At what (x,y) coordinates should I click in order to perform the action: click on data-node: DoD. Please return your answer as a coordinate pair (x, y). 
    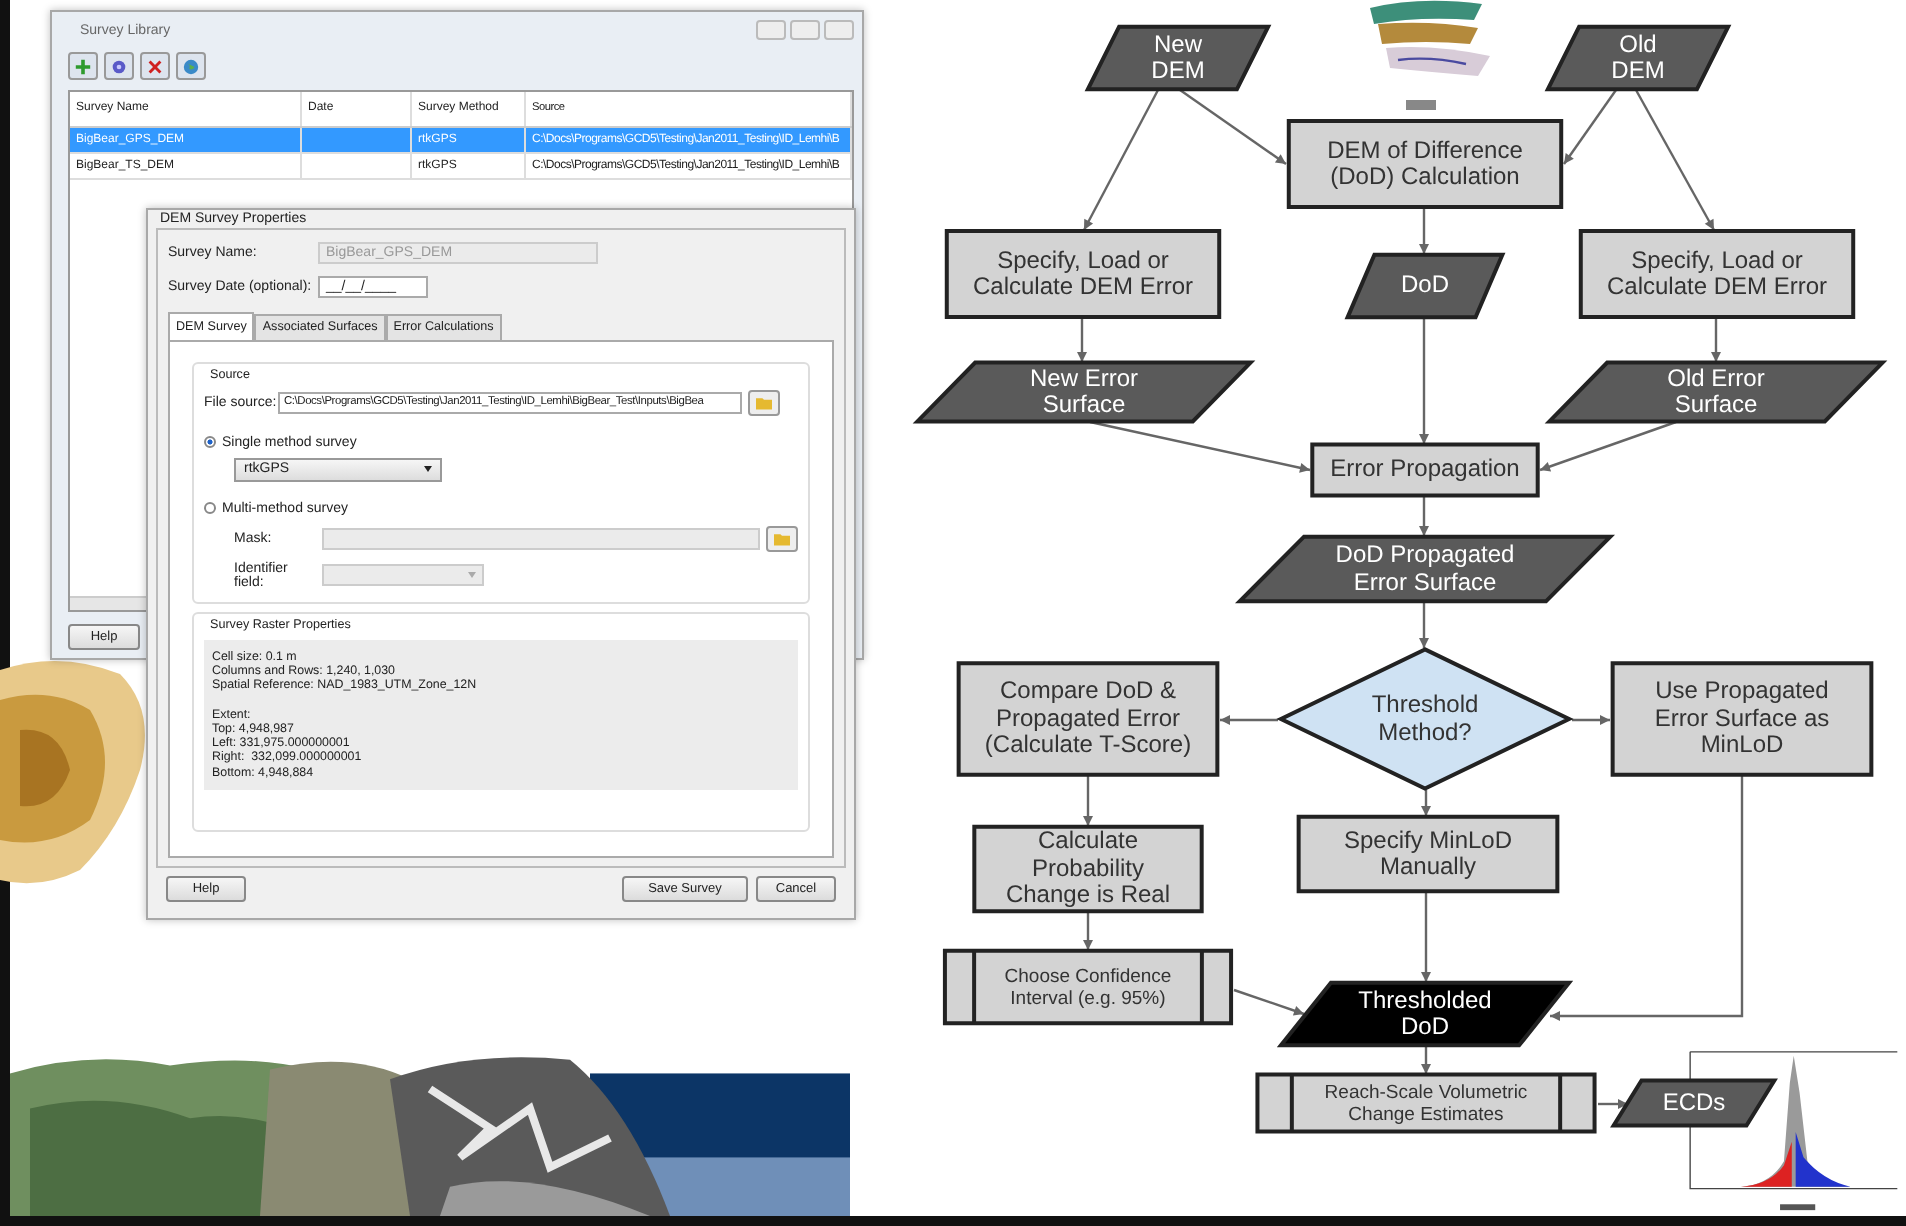
    Looking at the image, I should click on (1425, 286).